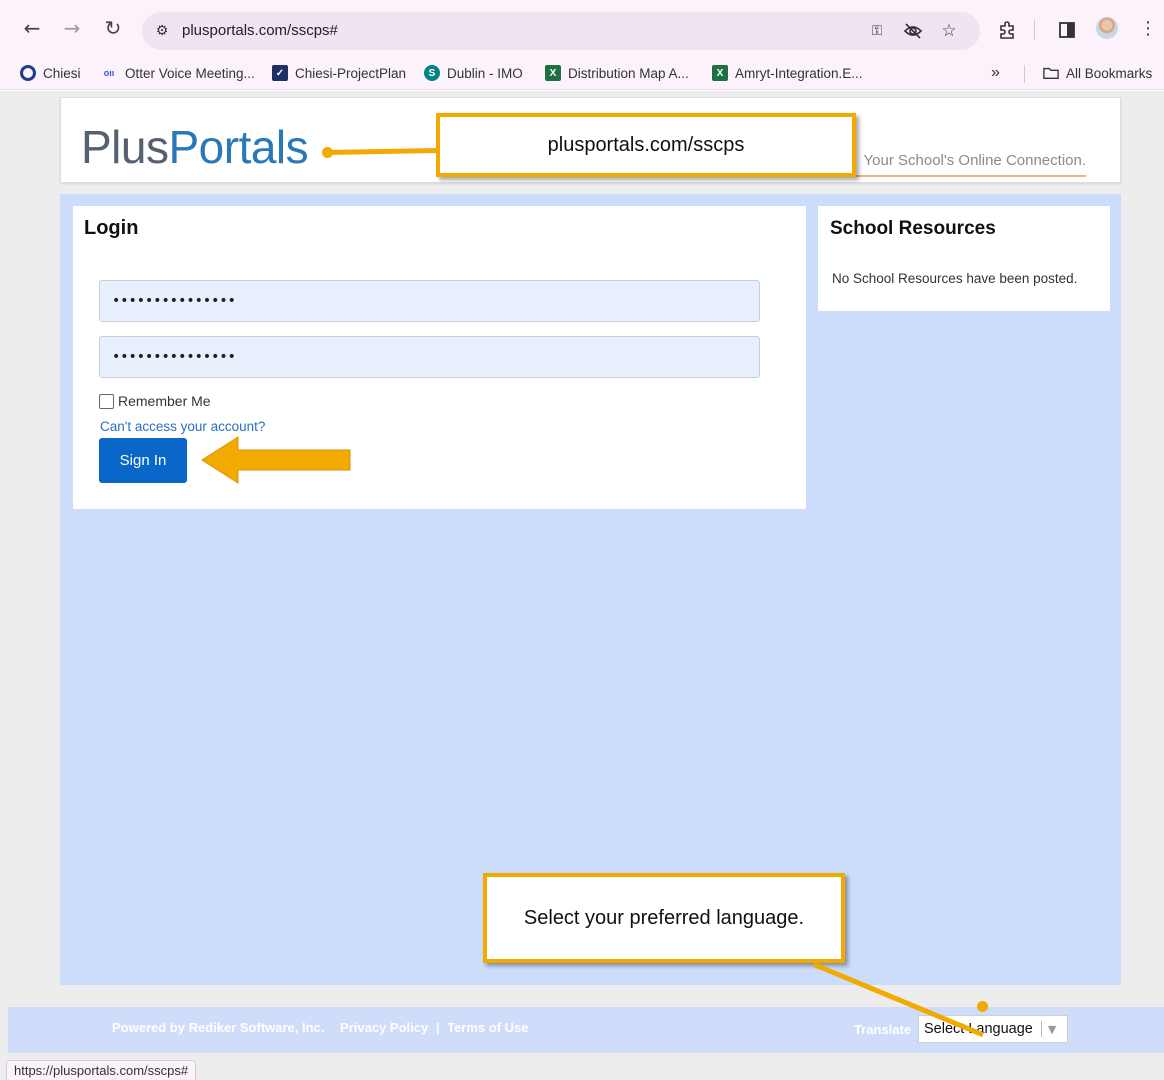  I want to click on password-key-icon: ⚿, so click(877, 31).